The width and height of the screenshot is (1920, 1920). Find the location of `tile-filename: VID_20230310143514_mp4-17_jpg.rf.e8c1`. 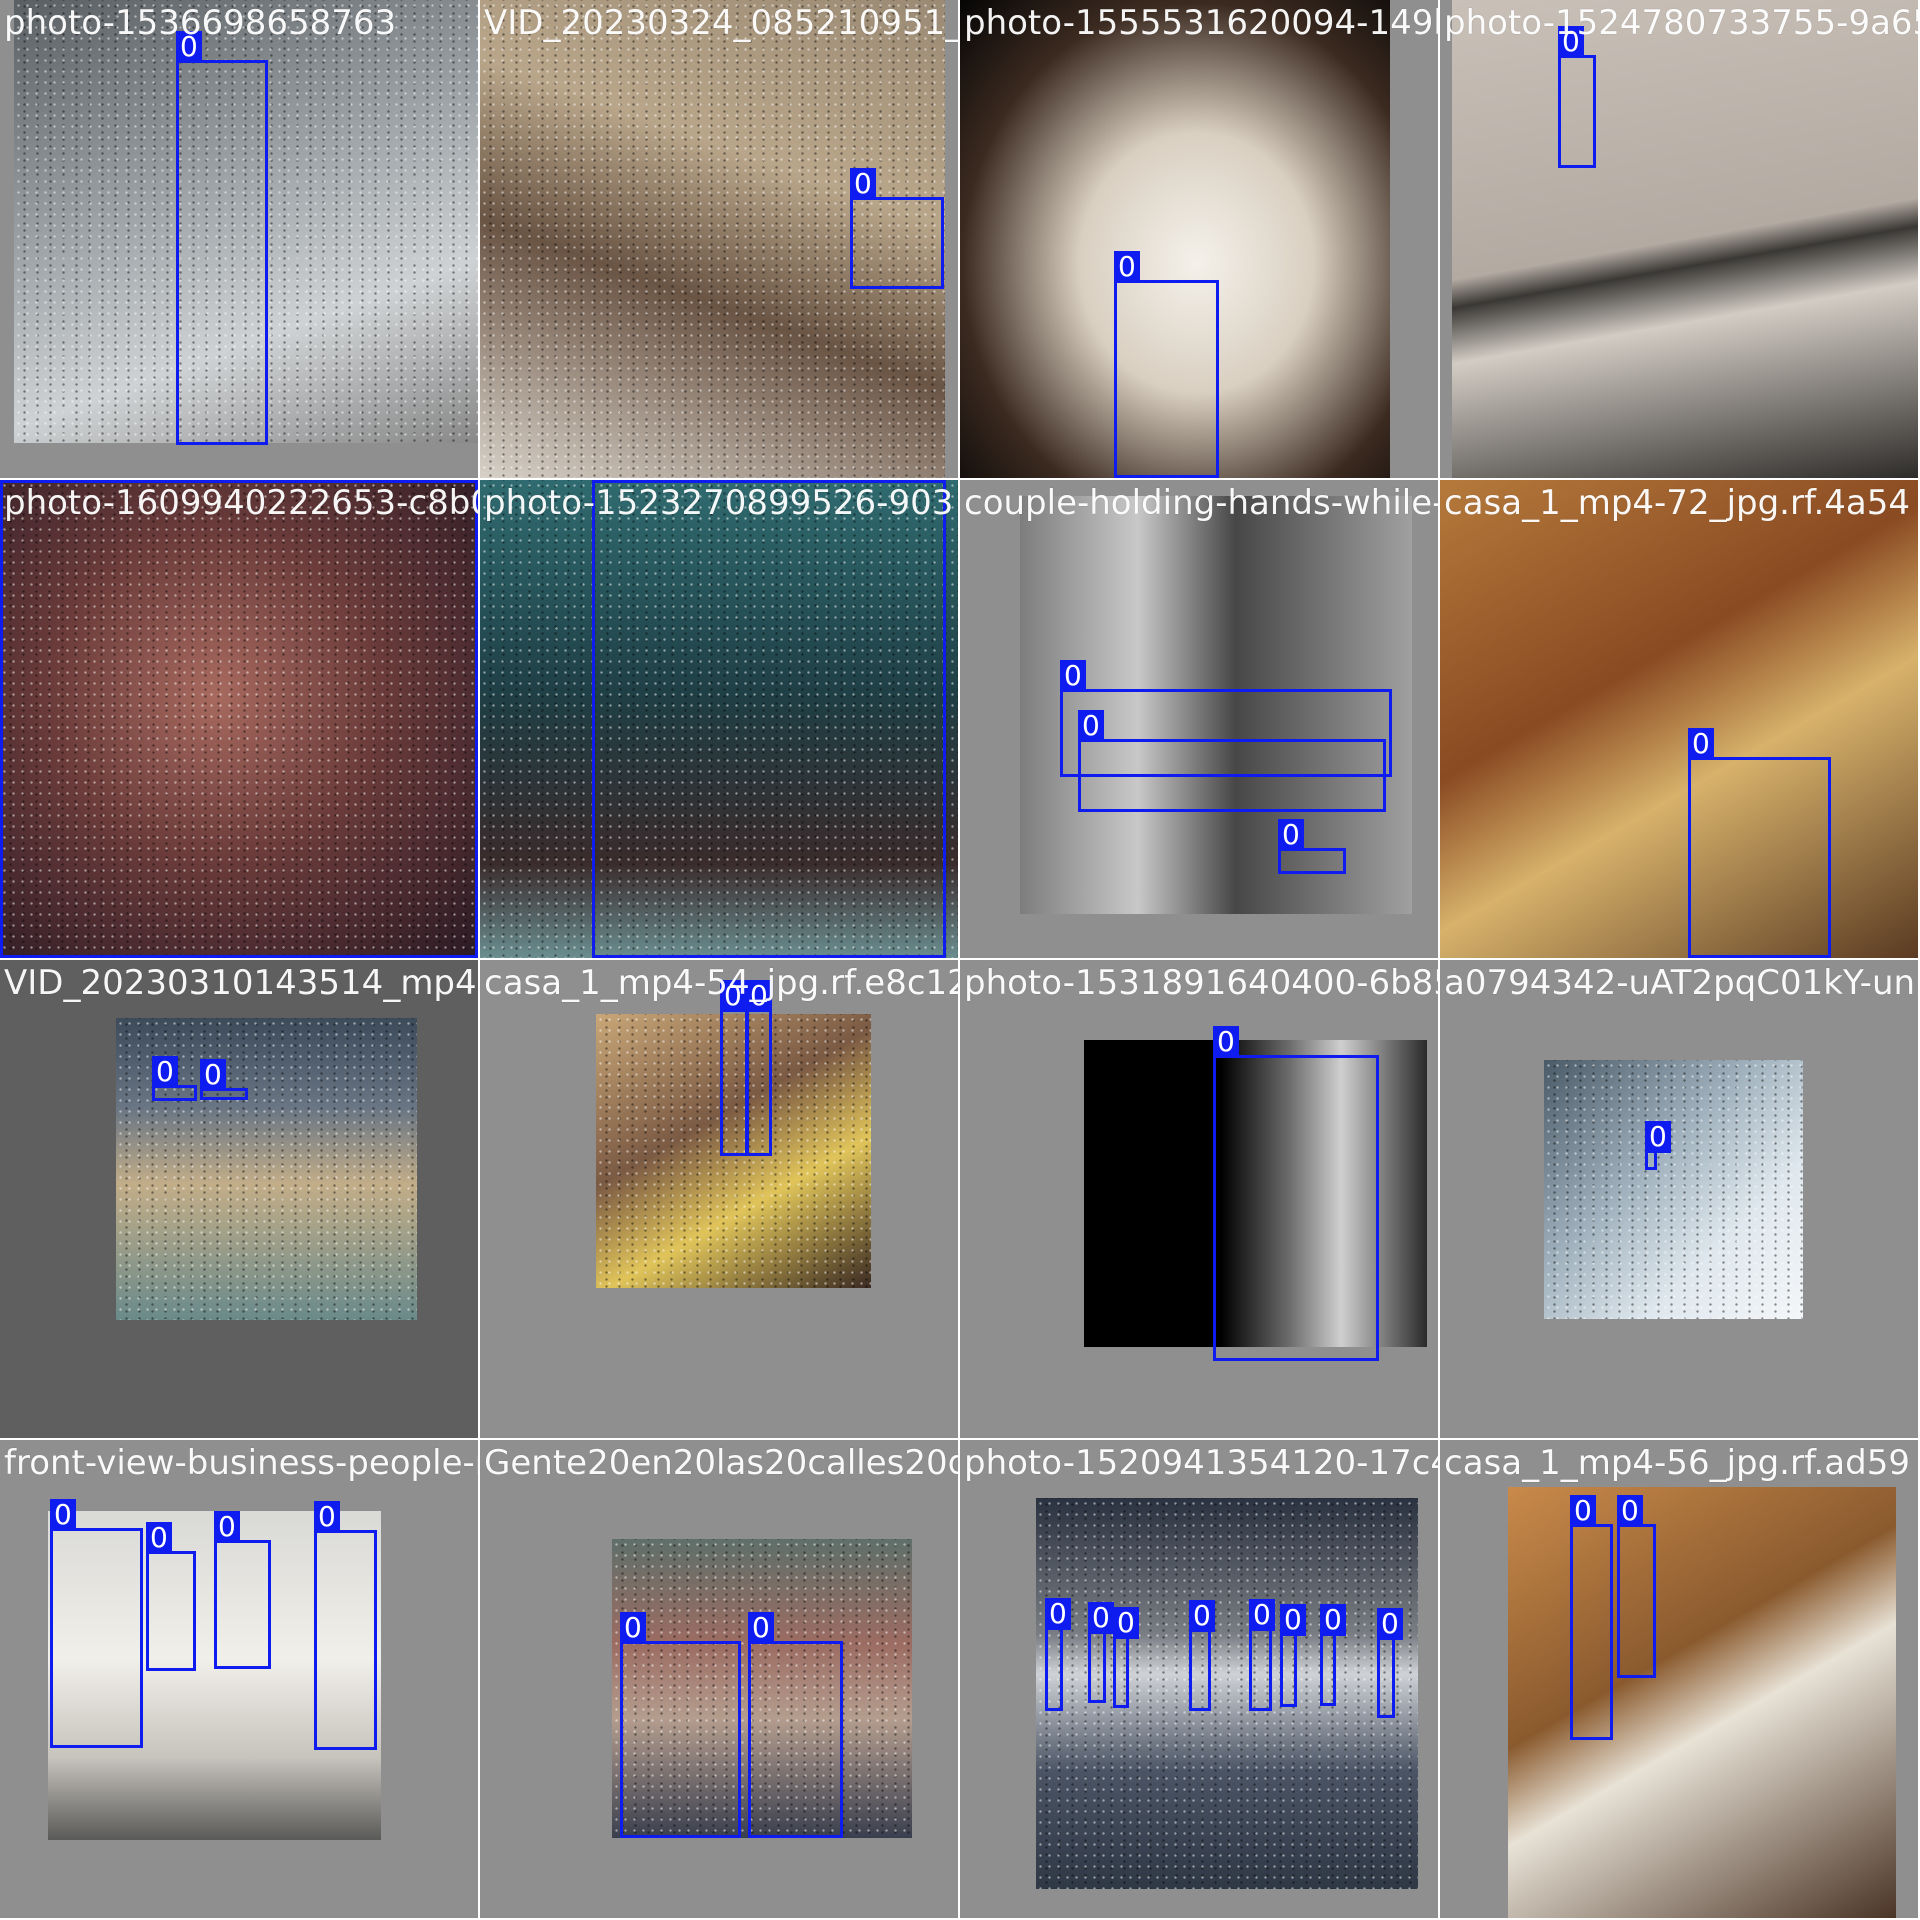

tile-filename: VID_20230310143514_mp4-17_jpg.rf.e8c1 is located at coordinates (241, 983).